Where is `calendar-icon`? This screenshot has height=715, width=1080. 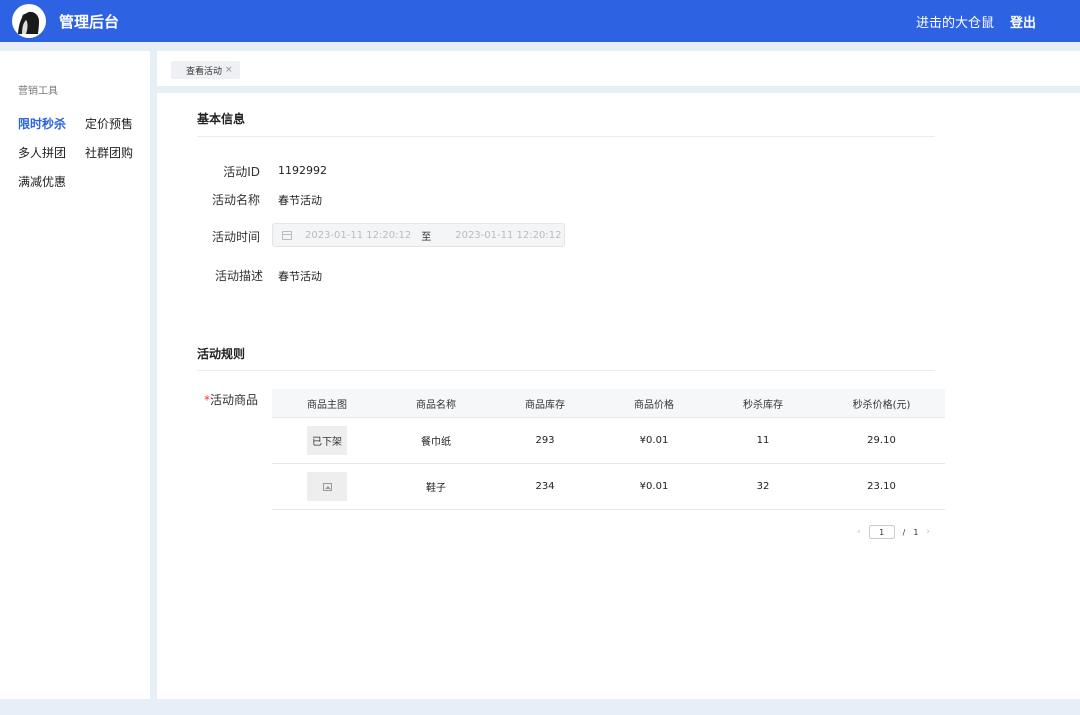
calendar-icon is located at coordinates (287, 235).